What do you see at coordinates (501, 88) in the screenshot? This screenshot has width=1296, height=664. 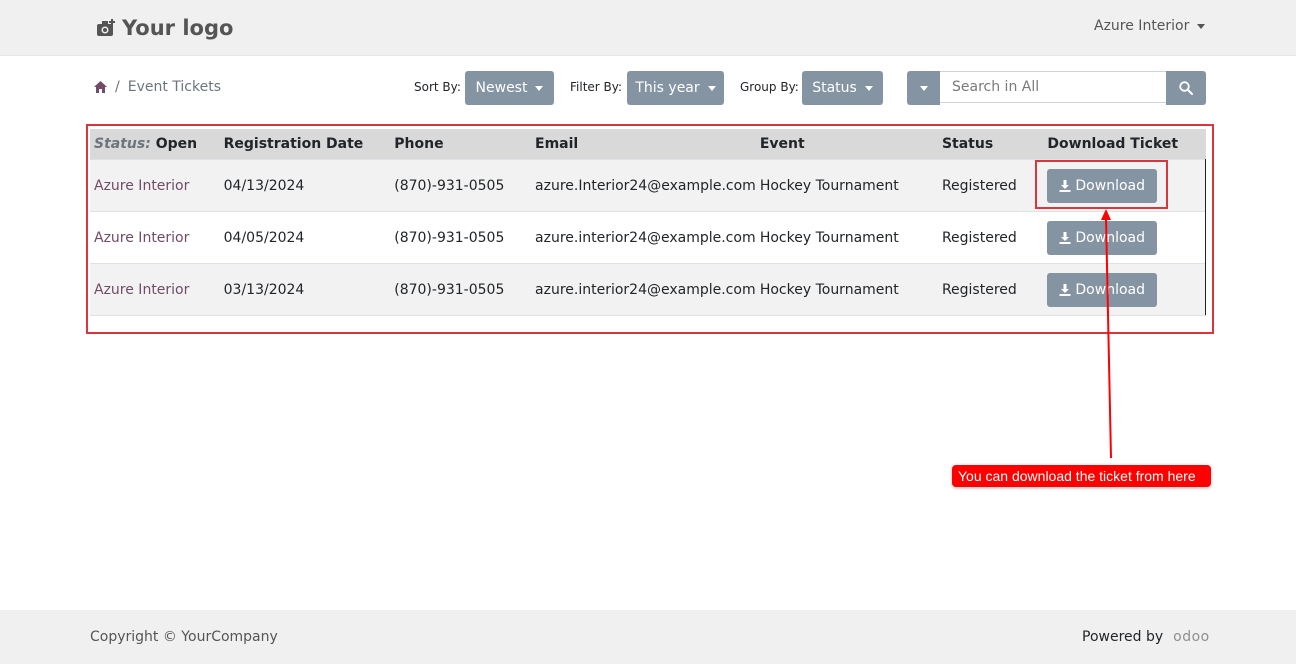 I see `sort-value: Newest` at bounding box center [501, 88].